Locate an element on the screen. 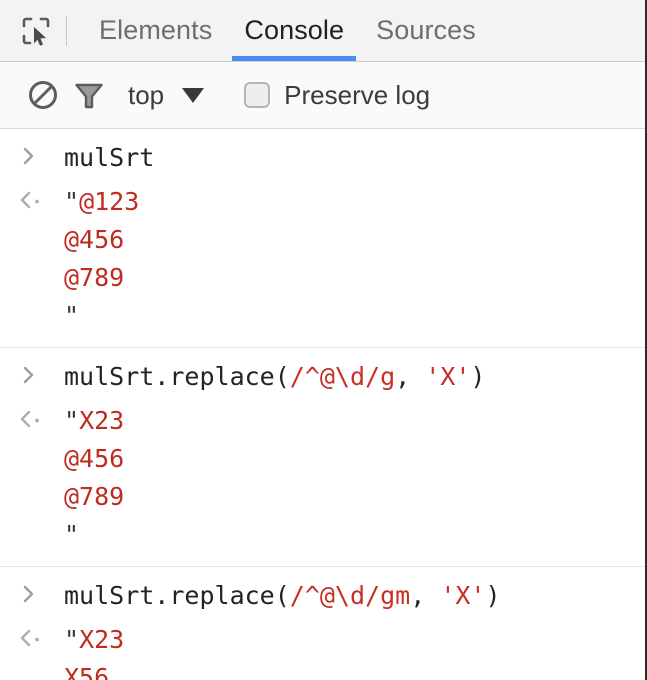 The width and height of the screenshot is (647, 680). console-input-code: mulSrt.replace(/^@\d/g, 'X') is located at coordinates (271, 377).